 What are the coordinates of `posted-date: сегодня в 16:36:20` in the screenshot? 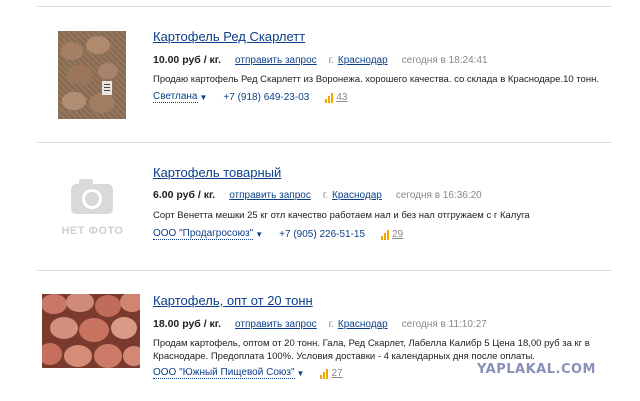 It's located at (438, 195).